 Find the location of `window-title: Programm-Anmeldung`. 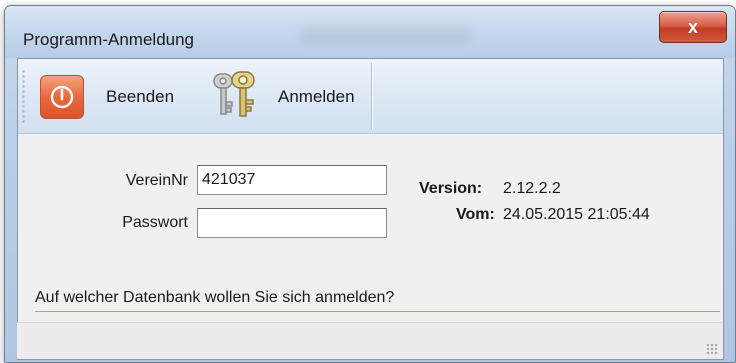

window-title: Programm-Anmeldung is located at coordinates (109, 39).